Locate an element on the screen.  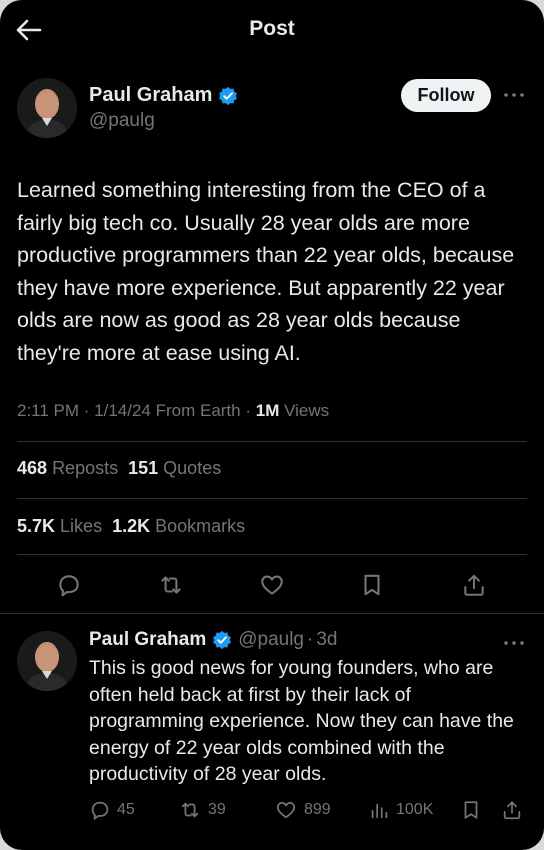
reply-header: Paul Graham @paulg · 3d is located at coordinates (213, 640).